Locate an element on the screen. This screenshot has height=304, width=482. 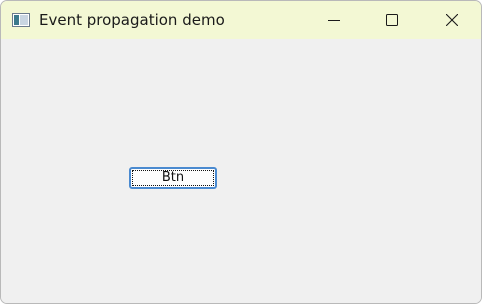
minimize-button is located at coordinates (334, 20).